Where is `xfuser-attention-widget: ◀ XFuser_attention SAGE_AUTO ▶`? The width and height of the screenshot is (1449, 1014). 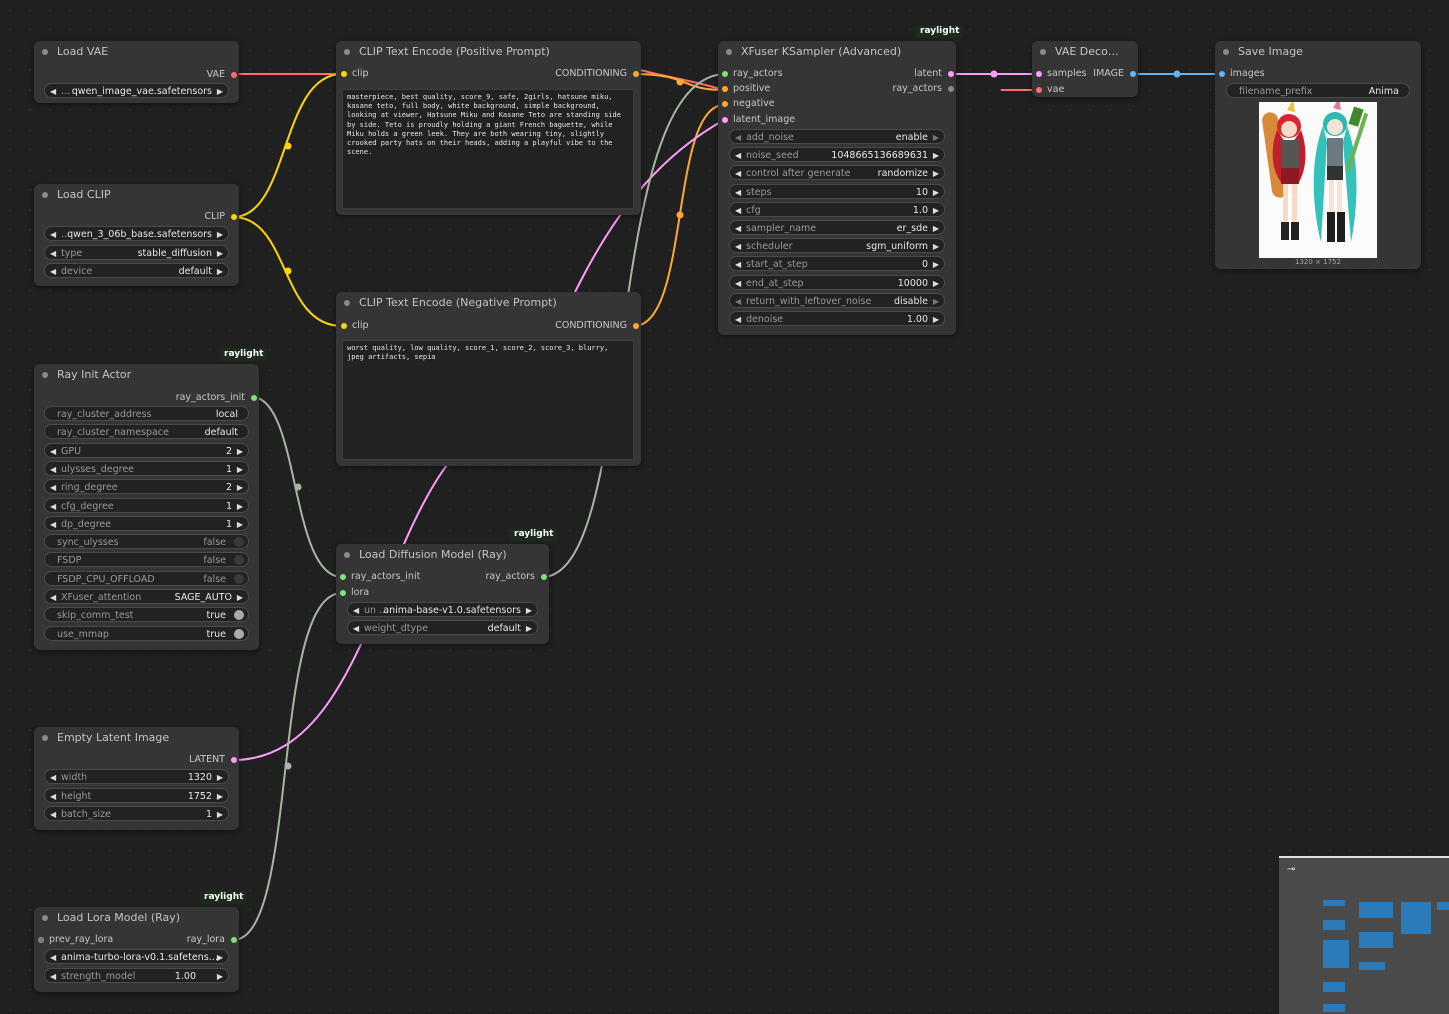
xfuser-attention-widget: ◀ XFuser_attention SAGE_AUTO ▶ is located at coordinates (146, 596).